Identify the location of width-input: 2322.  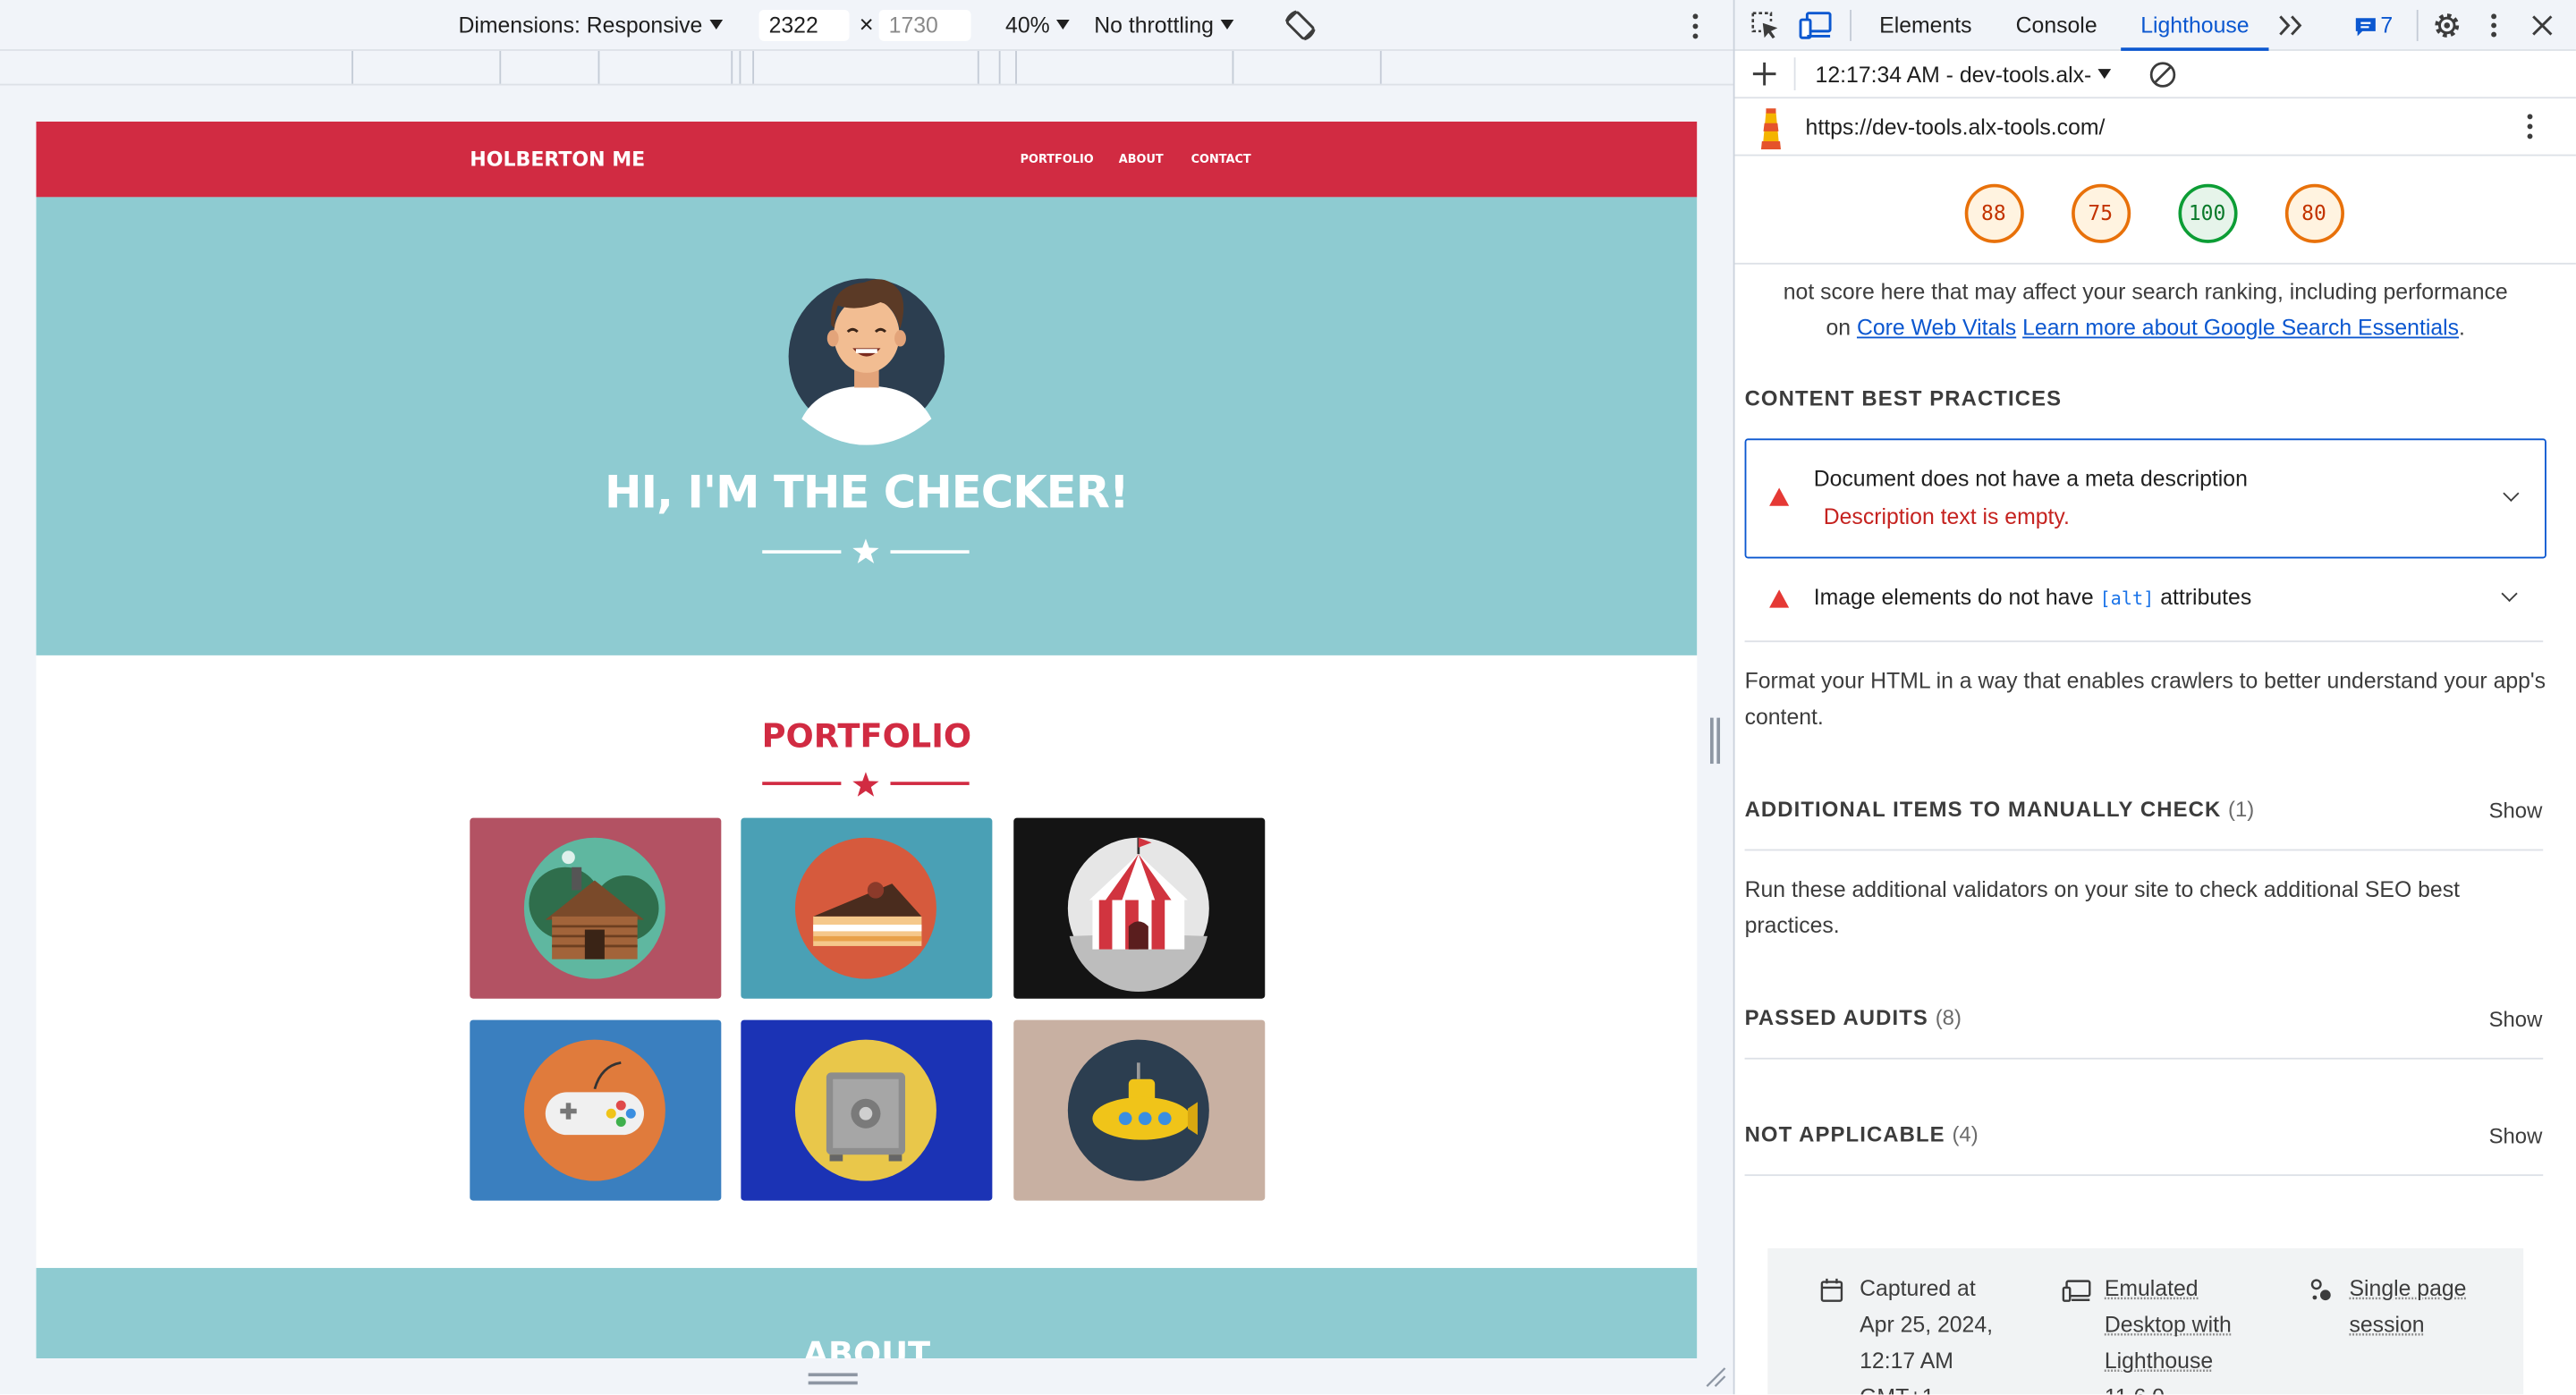
(804, 25).